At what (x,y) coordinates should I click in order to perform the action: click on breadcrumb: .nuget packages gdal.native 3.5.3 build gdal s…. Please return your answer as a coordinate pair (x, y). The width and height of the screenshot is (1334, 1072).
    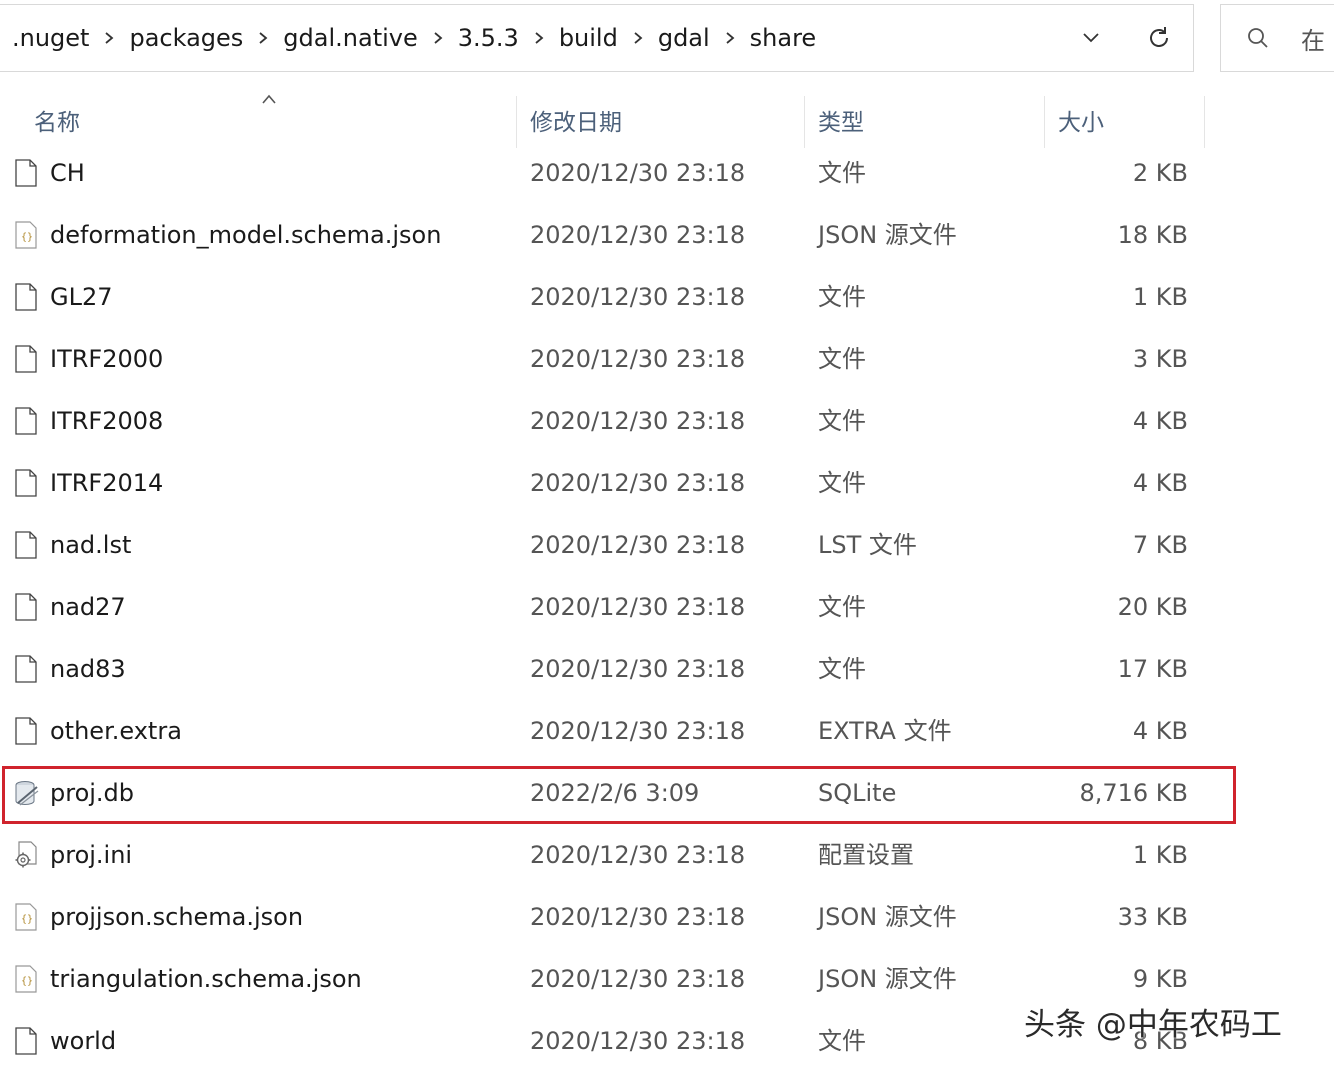
    Looking at the image, I should click on (528, 38).